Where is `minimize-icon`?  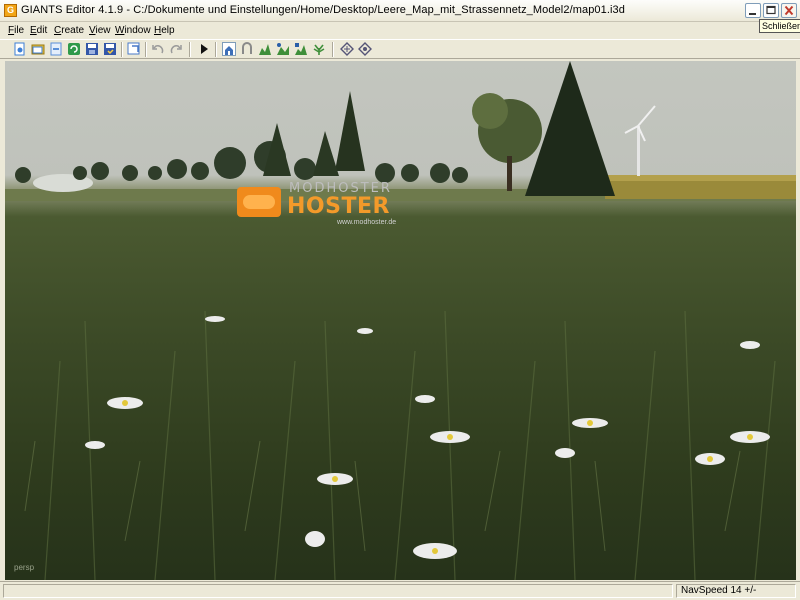 minimize-icon is located at coordinates (753, 10).